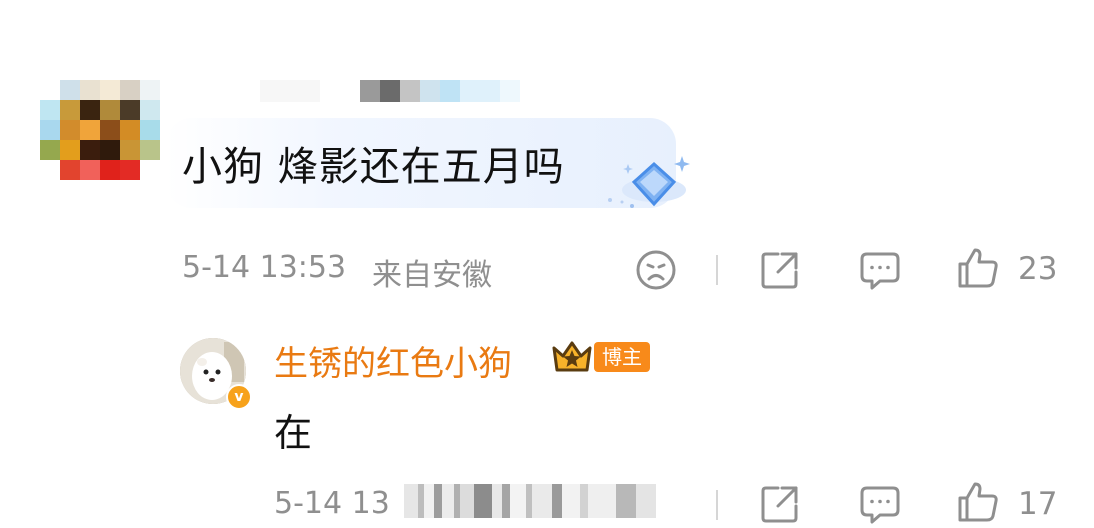 The image size is (1094, 528). Describe the element at coordinates (290, 91) in the screenshot. I see `commenter-name-blurred` at that location.